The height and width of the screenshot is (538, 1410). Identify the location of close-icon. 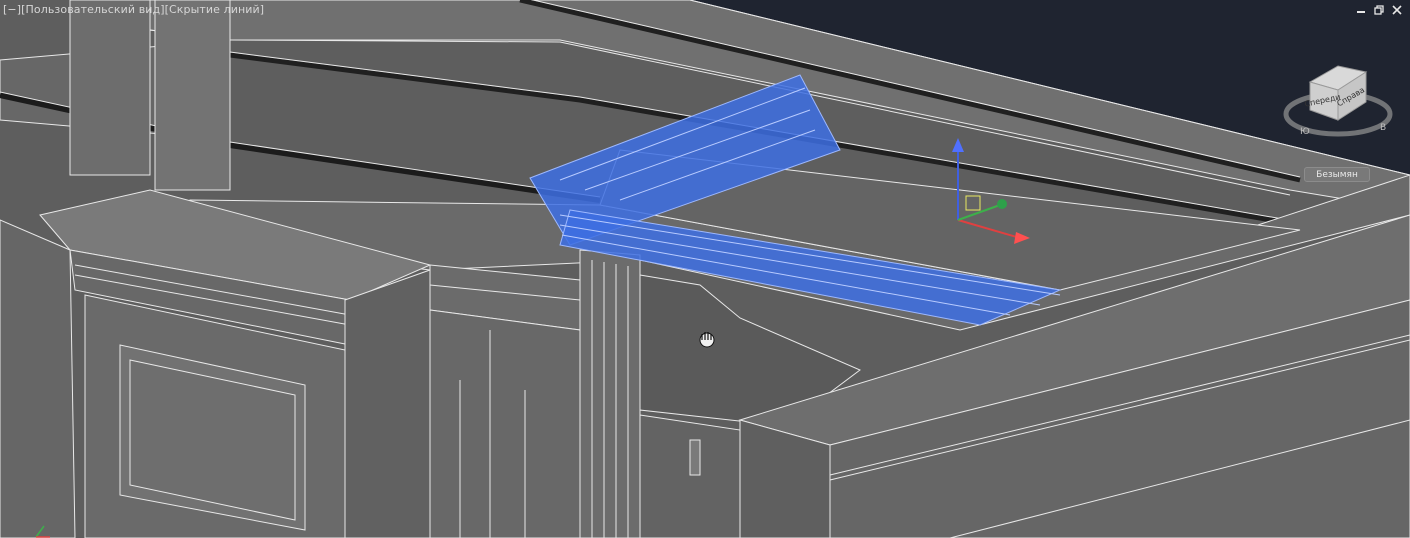
(1397, 10).